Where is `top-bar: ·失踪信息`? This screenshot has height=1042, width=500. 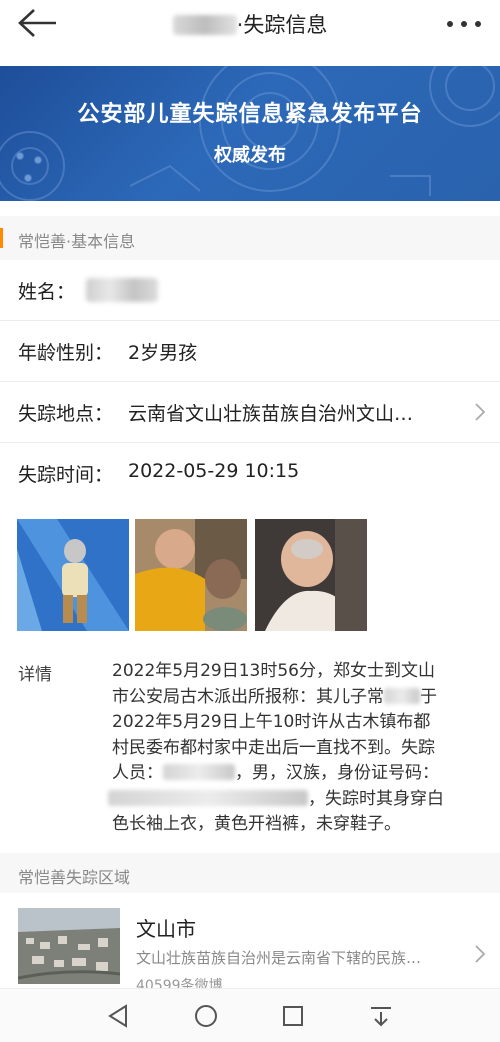
top-bar: ·失踪信息 is located at coordinates (250, 23).